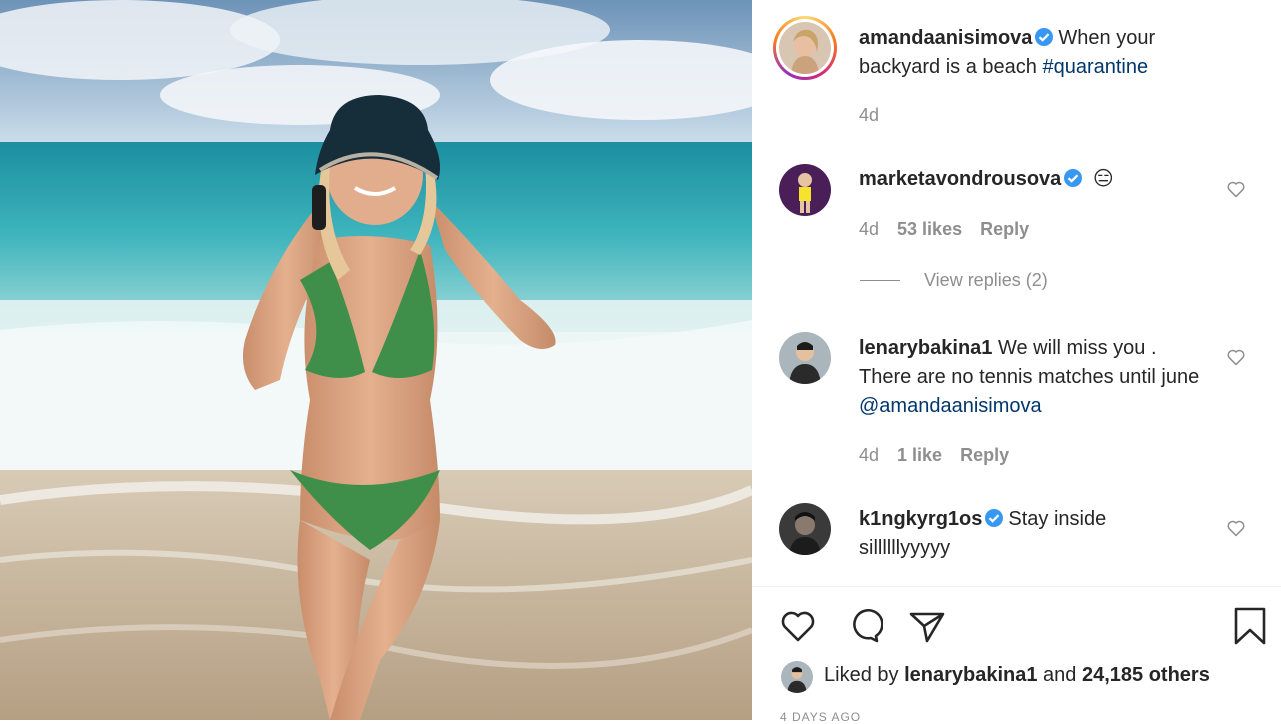 This screenshot has width=1281, height=724. I want to click on comment-meta: 4d 53 likes Reply, so click(953, 229).